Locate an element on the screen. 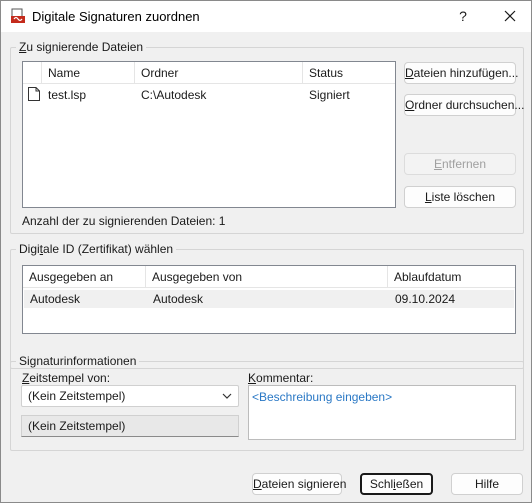  file-icon is located at coordinates (34, 96).